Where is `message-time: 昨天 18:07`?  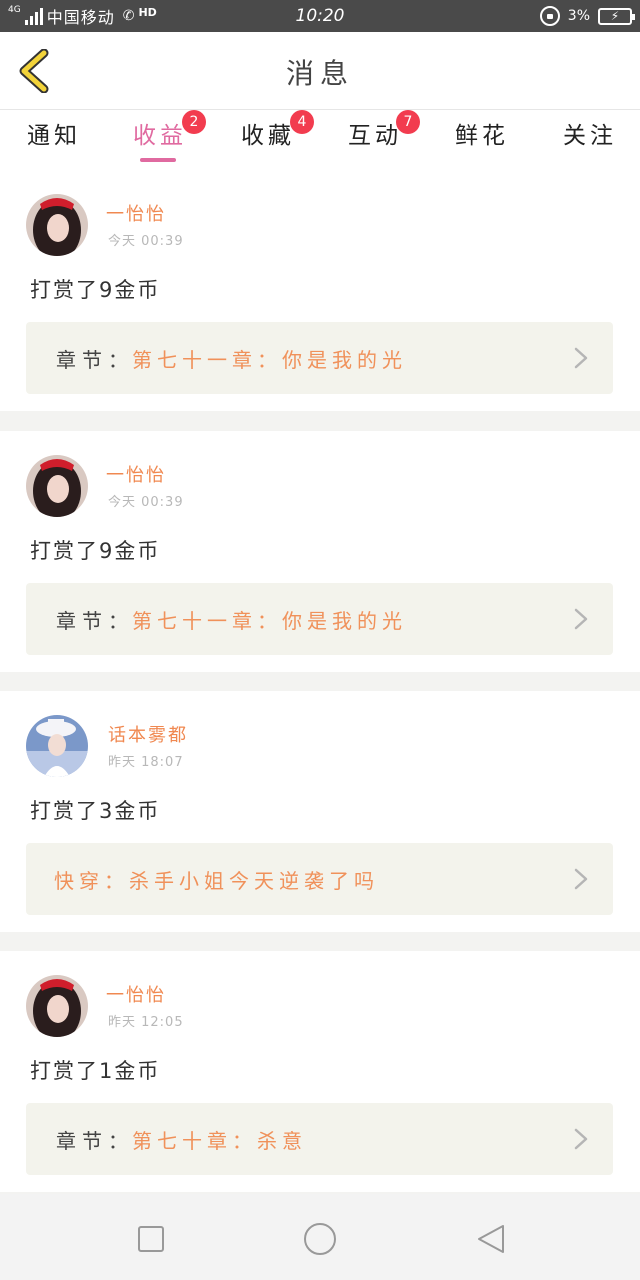
message-time: 昨天 18:07 is located at coordinates (146, 762).